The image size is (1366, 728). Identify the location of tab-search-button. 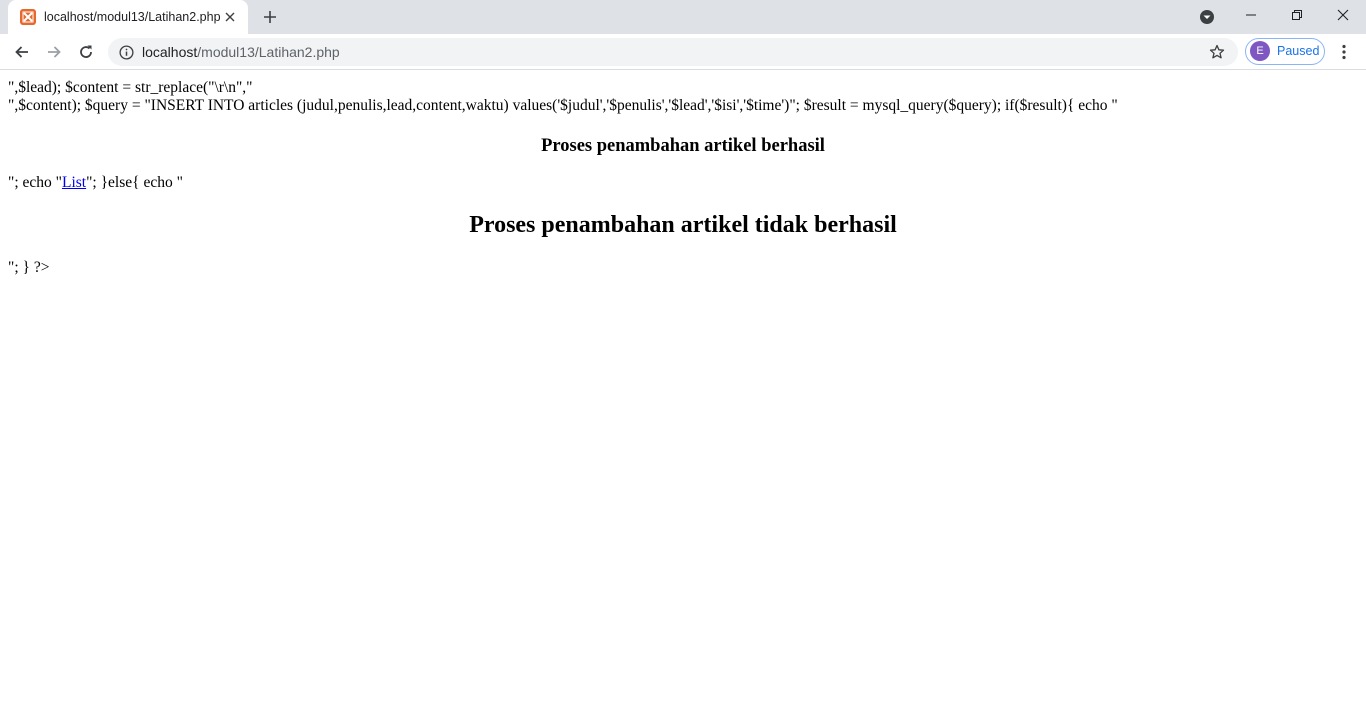
(1207, 17).